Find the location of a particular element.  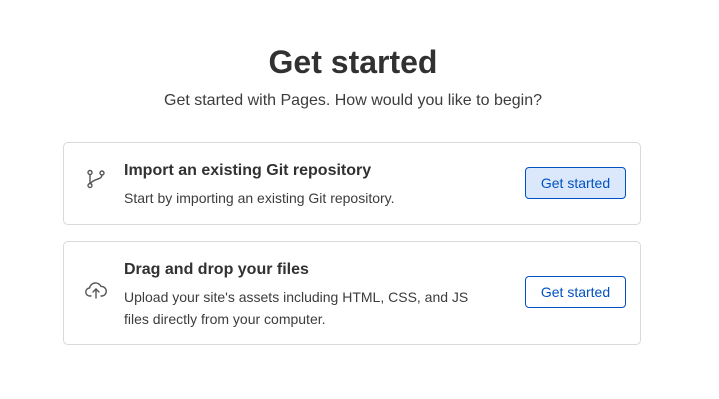

upload-files-get-started-button: Get started is located at coordinates (575, 292).